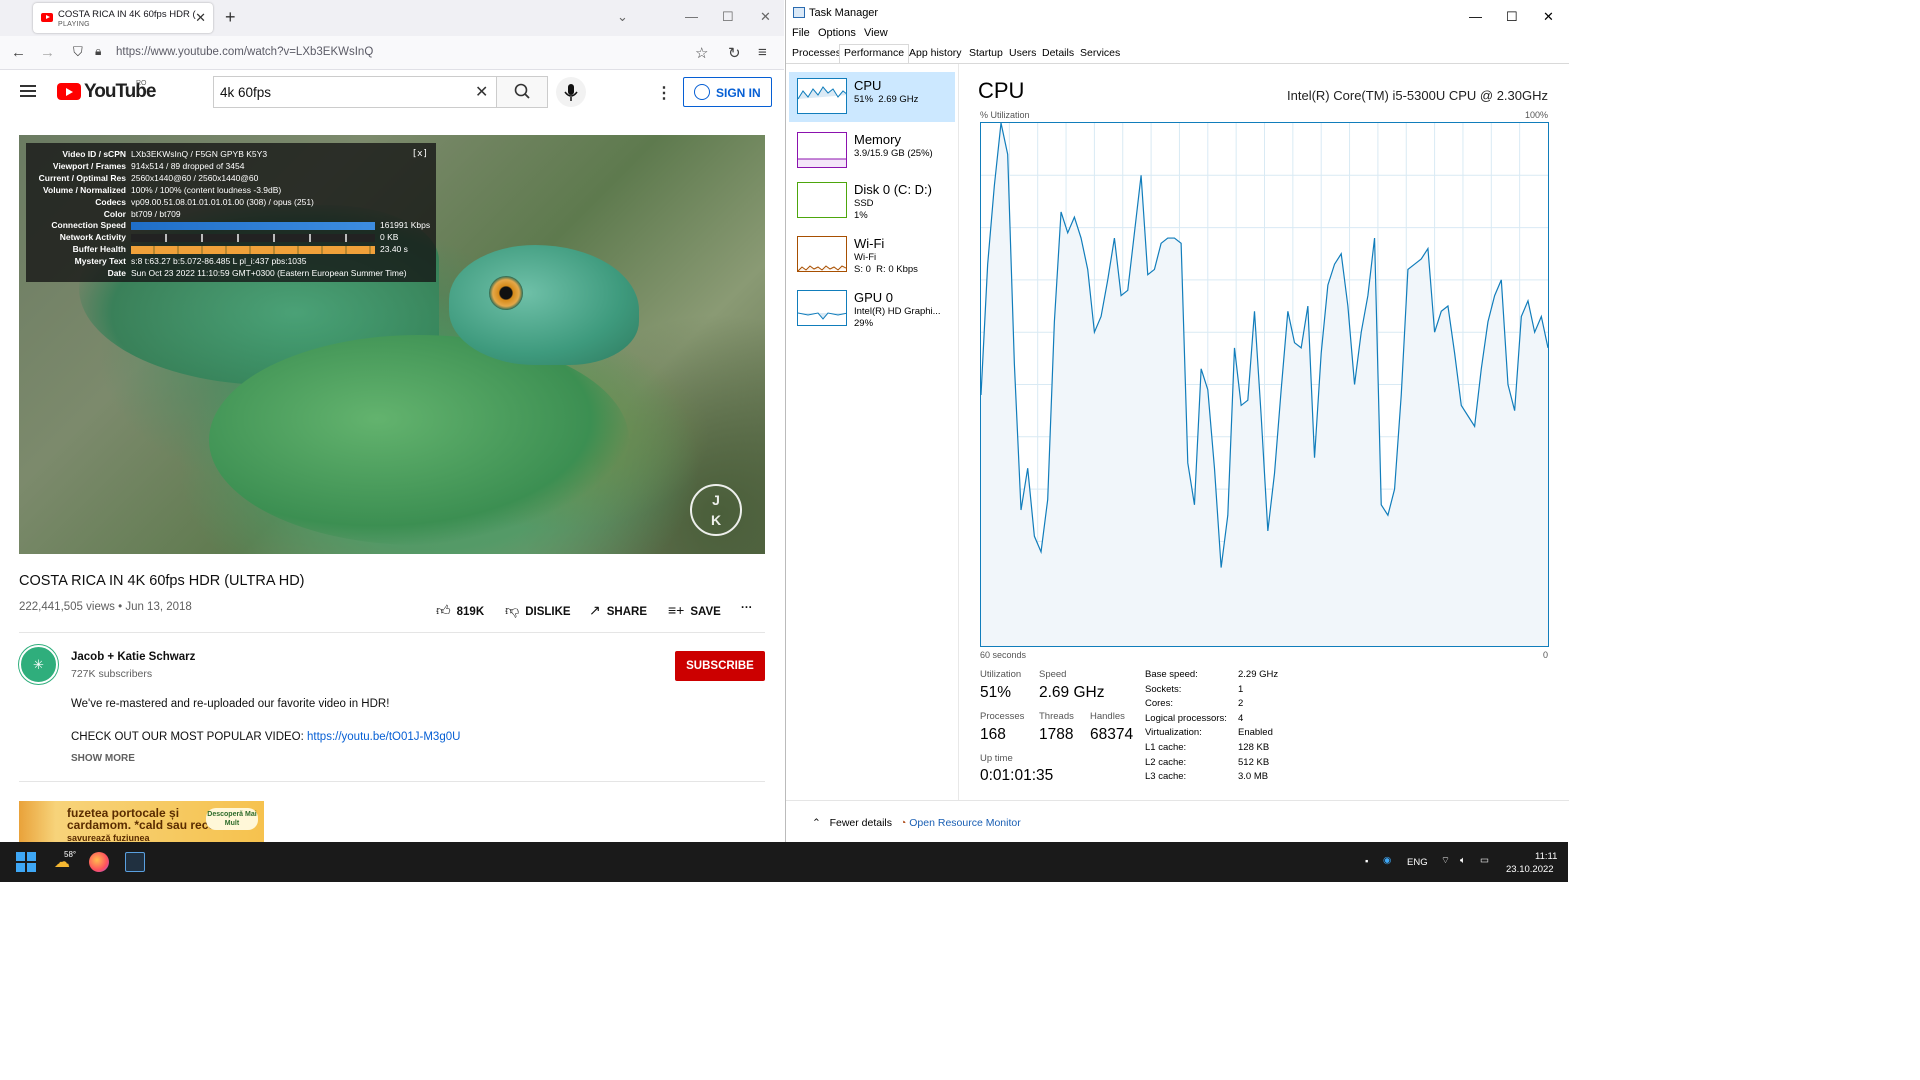 The image size is (1920, 1080). Describe the element at coordinates (1177, 63) in the screenshot. I see `tab-divider` at that location.